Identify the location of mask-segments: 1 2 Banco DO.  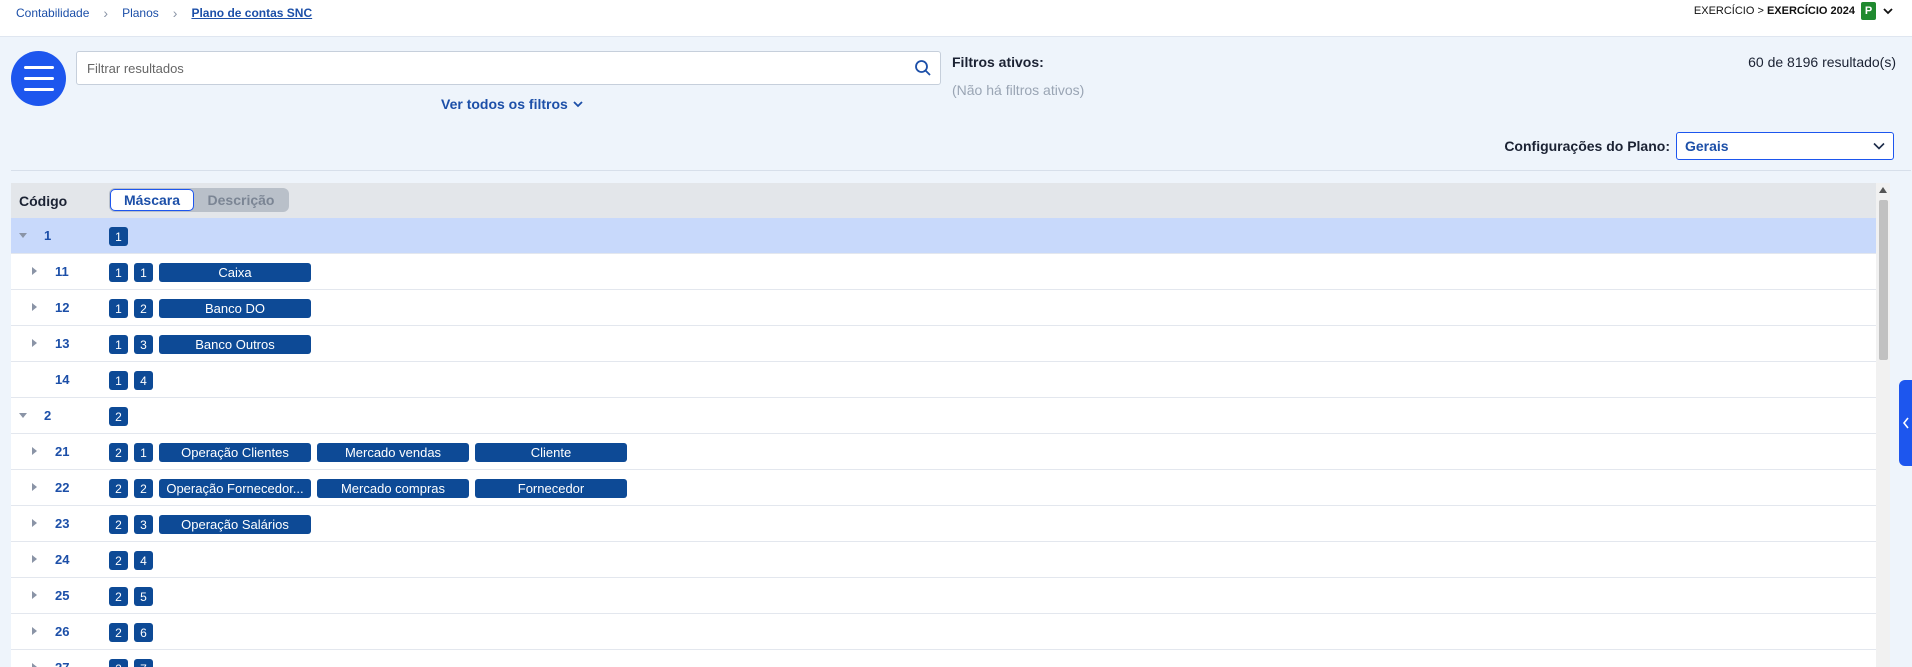
(213, 308).